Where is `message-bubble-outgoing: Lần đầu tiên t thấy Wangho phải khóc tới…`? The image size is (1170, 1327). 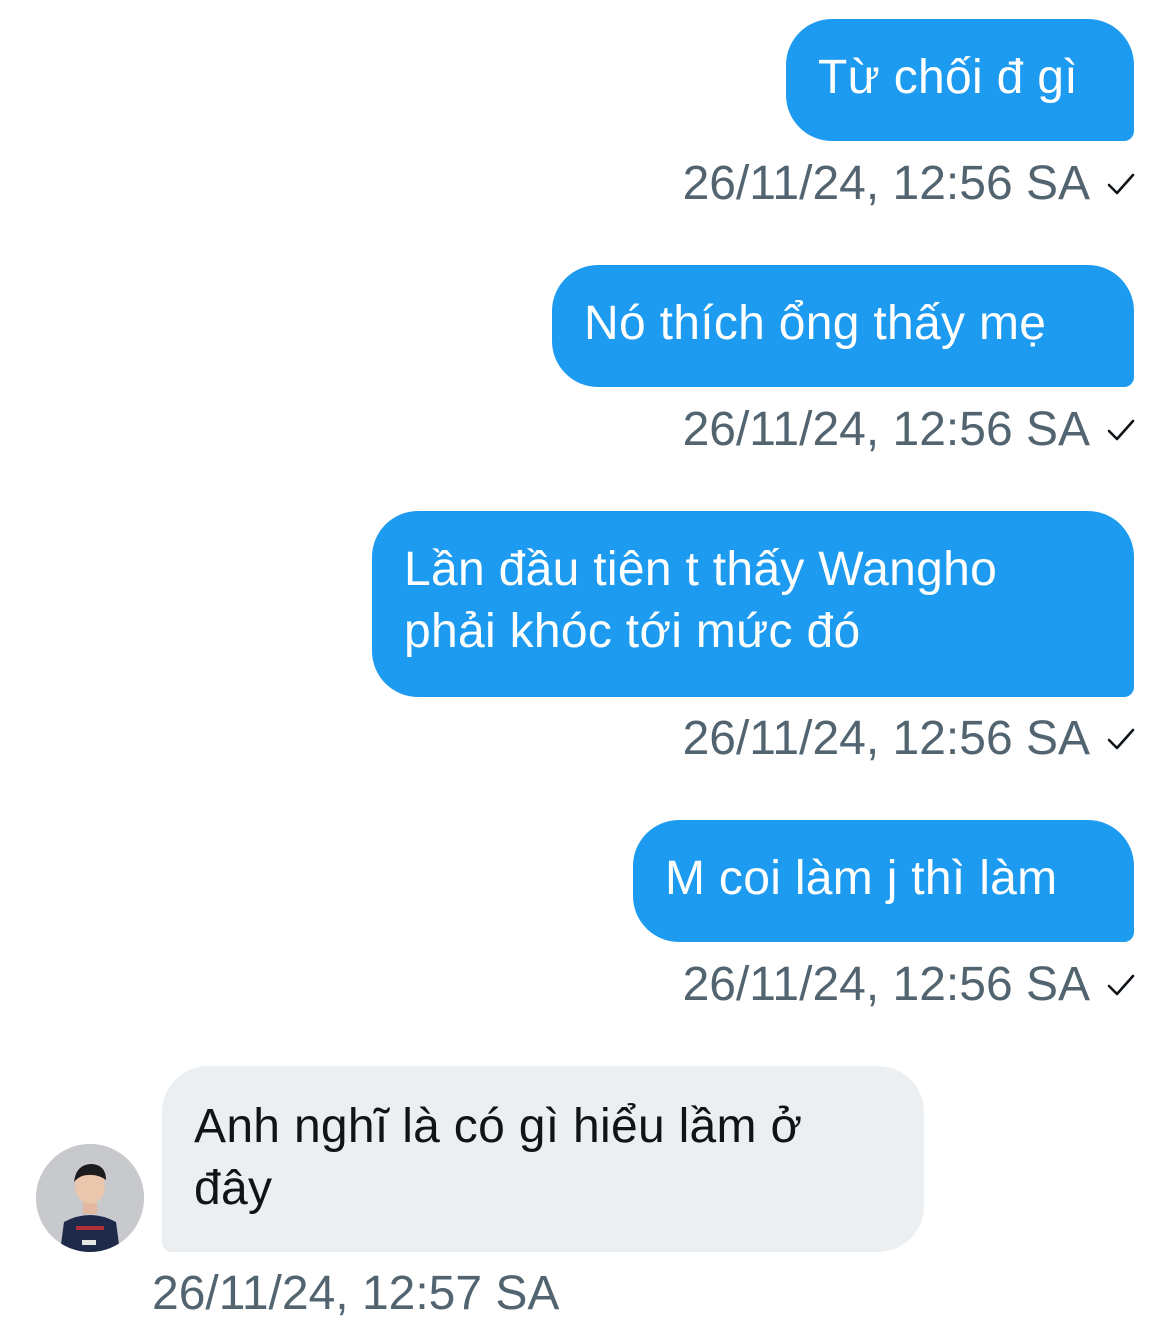
message-bubble-outgoing: Lần đầu tiên t thấy Wangho phải khóc tới… is located at coordinates (753, 604).